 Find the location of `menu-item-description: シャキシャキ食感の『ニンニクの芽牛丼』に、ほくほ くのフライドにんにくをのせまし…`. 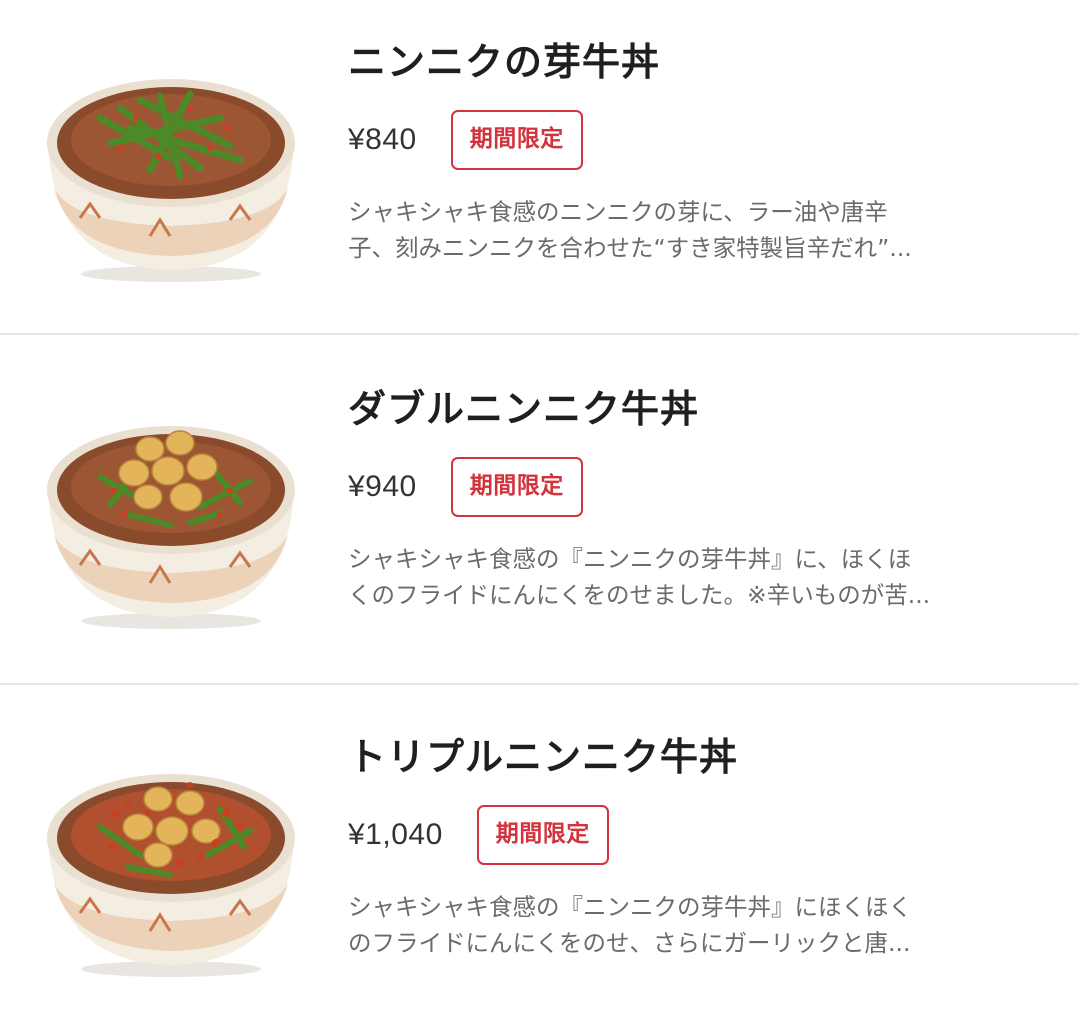

menu-item-description: シャキシャキ食感の『ニンニクの芽牛丼』に、ほくほ くのフライドにんにくをのせまし… is located at coordinates (693, 577).